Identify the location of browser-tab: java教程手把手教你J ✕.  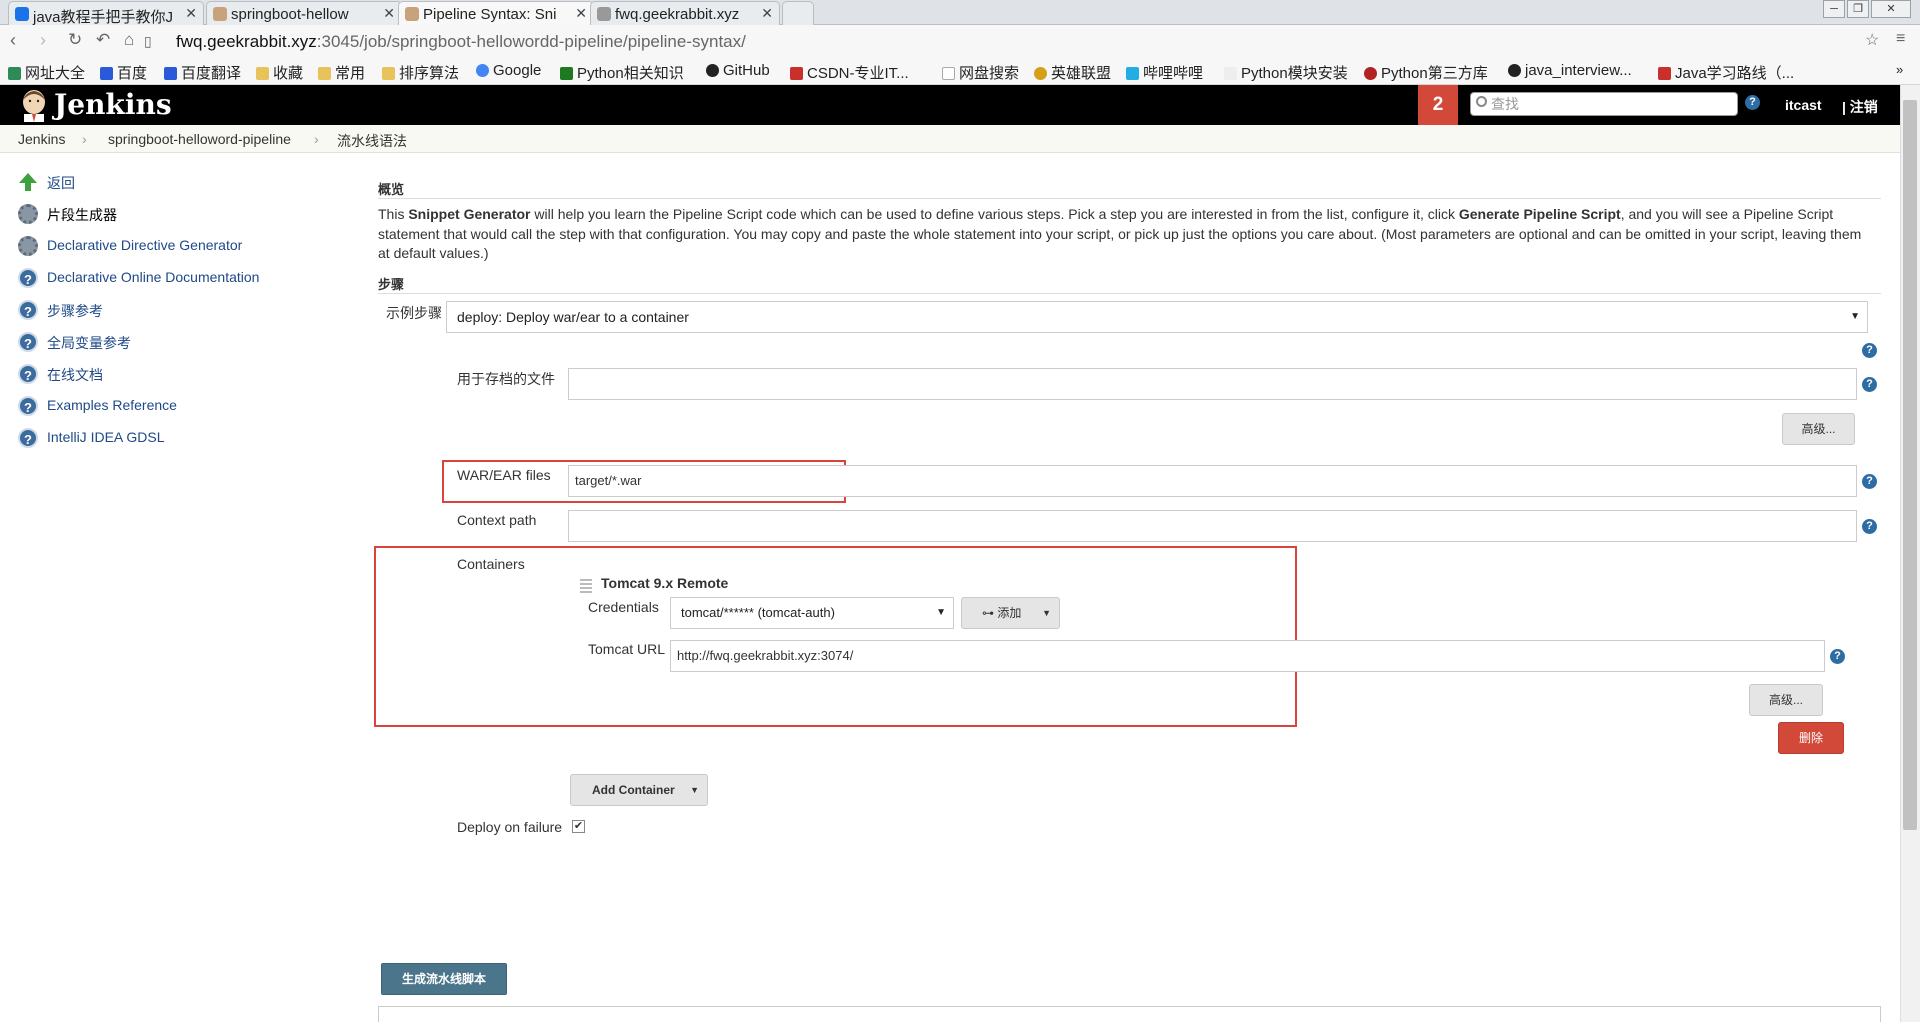
(106, 13).